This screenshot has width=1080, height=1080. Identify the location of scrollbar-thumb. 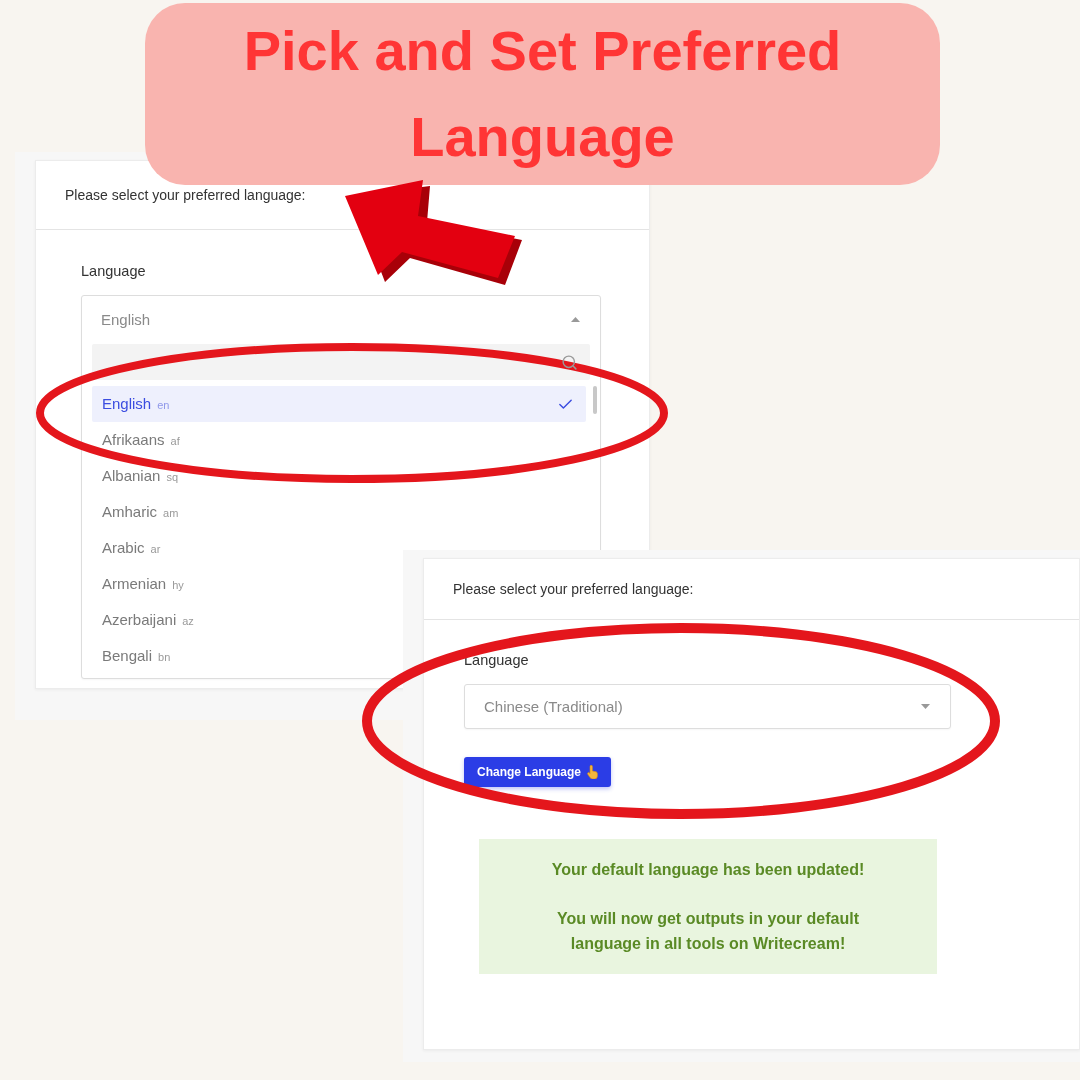
(595, 400).